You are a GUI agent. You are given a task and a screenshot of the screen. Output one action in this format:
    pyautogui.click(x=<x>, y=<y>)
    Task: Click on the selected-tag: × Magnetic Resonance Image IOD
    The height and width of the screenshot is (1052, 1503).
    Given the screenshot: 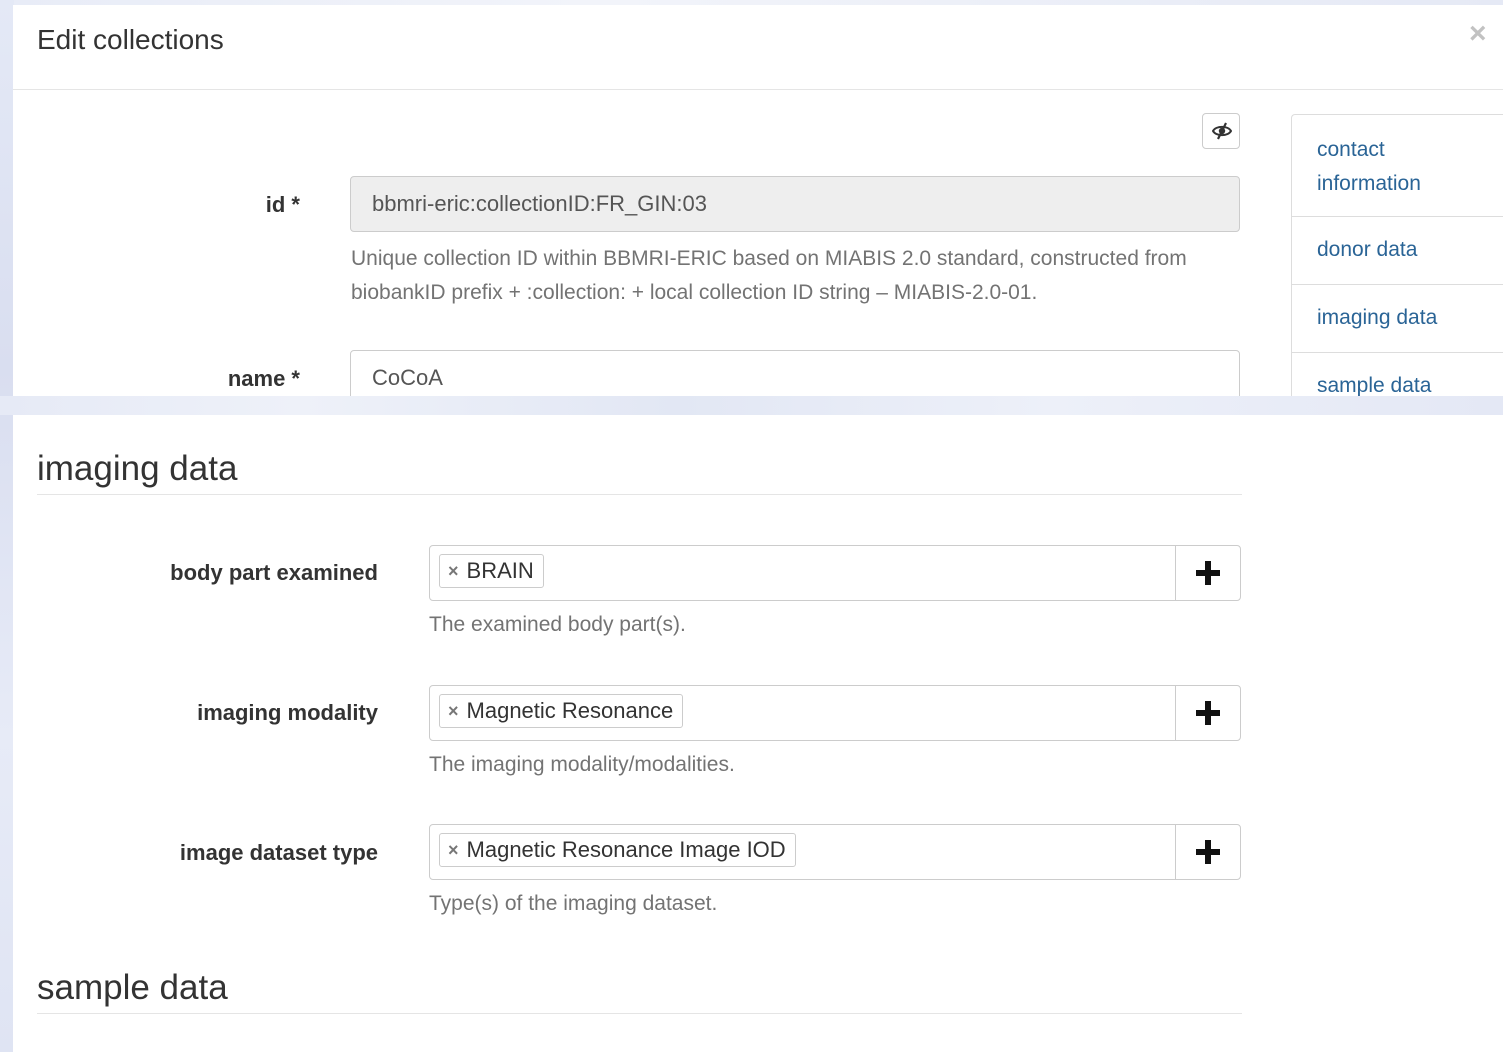 What is the action you would take?
    pyautogui.click(x=617, y=850)
    